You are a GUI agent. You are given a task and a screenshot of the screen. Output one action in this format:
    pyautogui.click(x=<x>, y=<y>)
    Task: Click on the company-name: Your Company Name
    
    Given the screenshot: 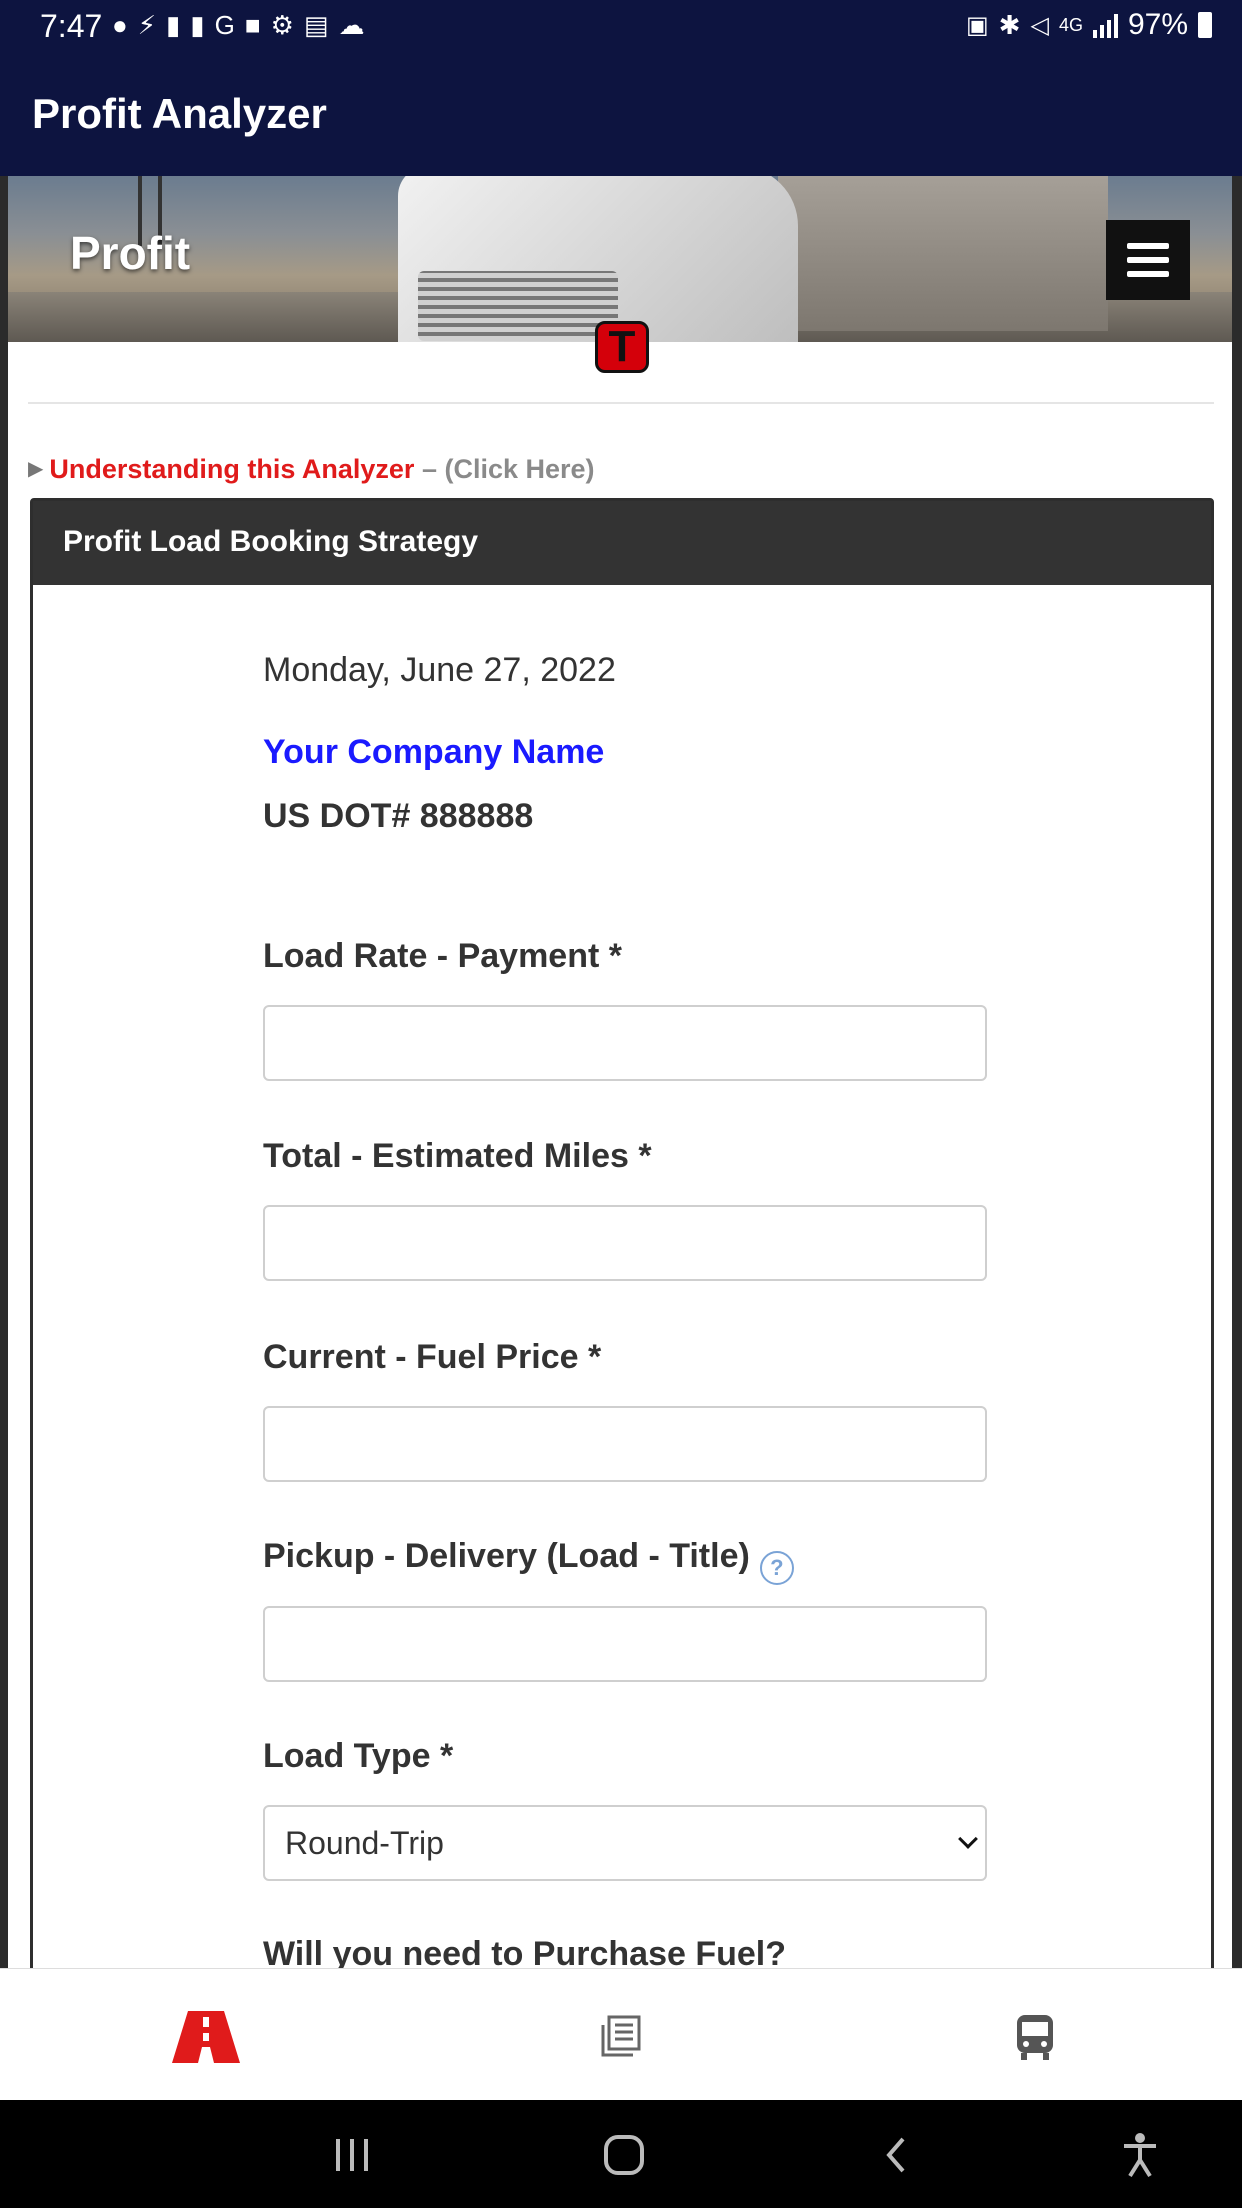 What is the action you would take?
    pyautogui.click(x=434, y=752)
    